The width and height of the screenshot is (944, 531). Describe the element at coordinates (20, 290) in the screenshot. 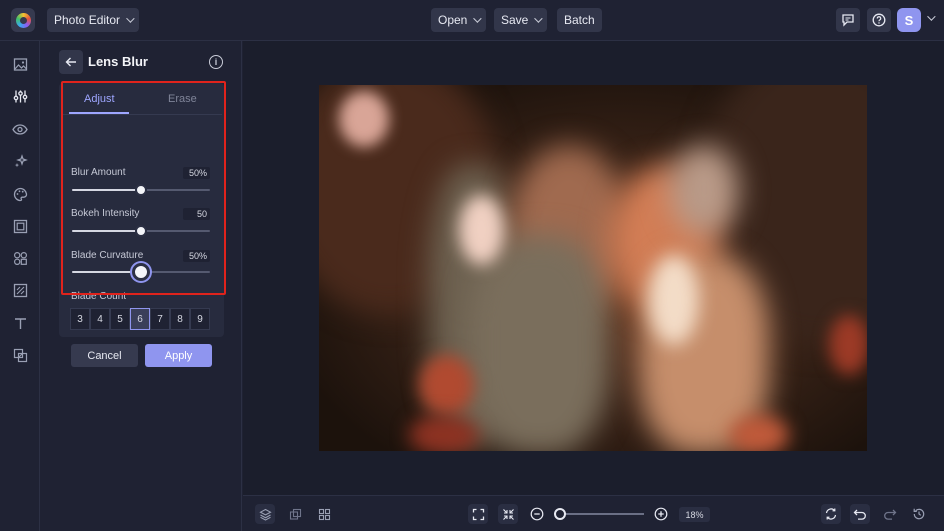

I see `rail-textures-button` at that location.